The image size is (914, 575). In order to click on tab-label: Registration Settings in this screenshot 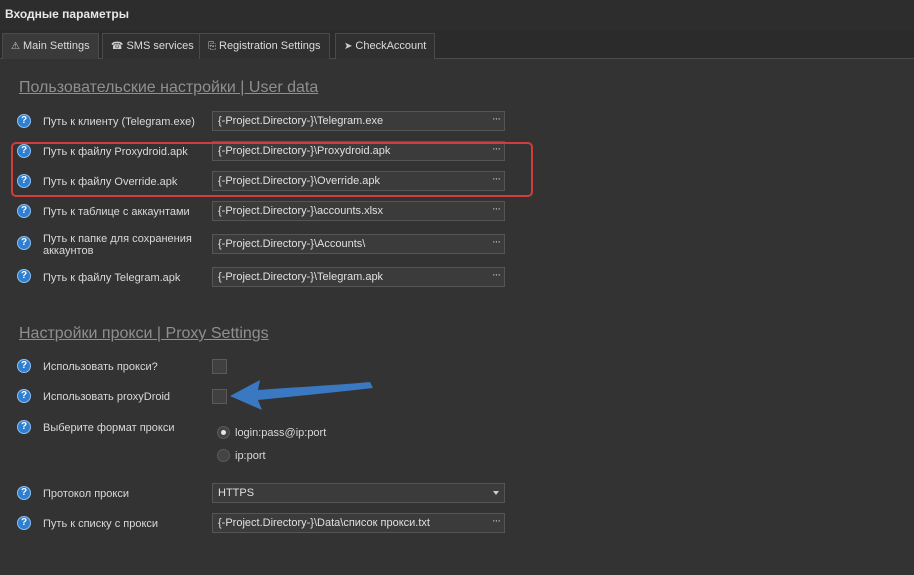, I will do `click(270, 46)`.